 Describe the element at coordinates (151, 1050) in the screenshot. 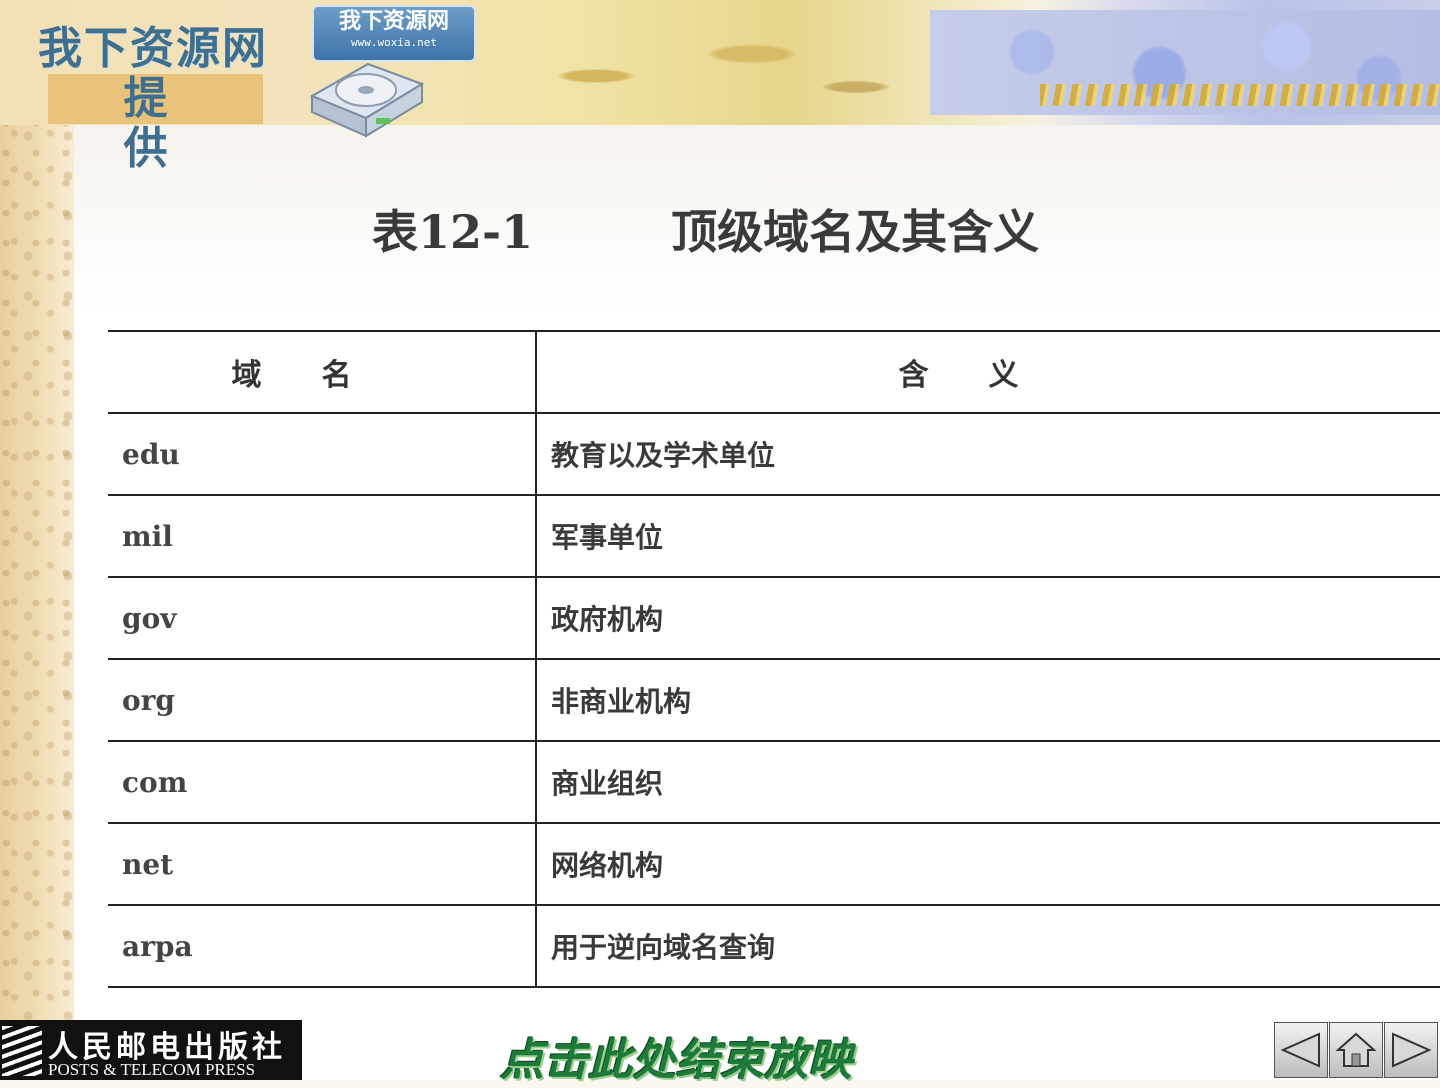

I see `publisher-logo: 人民邮电出版社 POSTS & TELECOM PRESS` at that location.